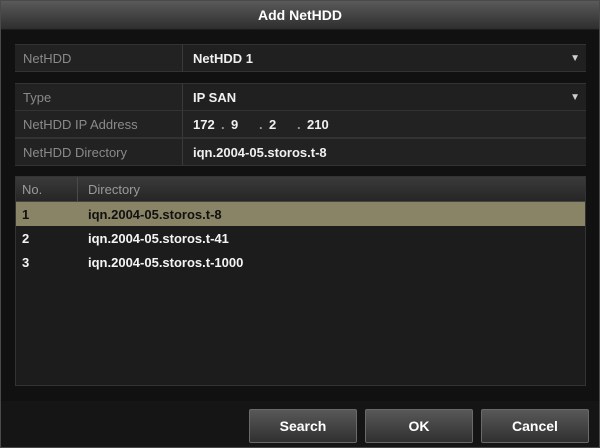 This screenshot has height=448, width=600. What do you see at coordinates (47, 189) in the screenshot?
I see `column-header-no: No.` at bounding box center [47, 189].